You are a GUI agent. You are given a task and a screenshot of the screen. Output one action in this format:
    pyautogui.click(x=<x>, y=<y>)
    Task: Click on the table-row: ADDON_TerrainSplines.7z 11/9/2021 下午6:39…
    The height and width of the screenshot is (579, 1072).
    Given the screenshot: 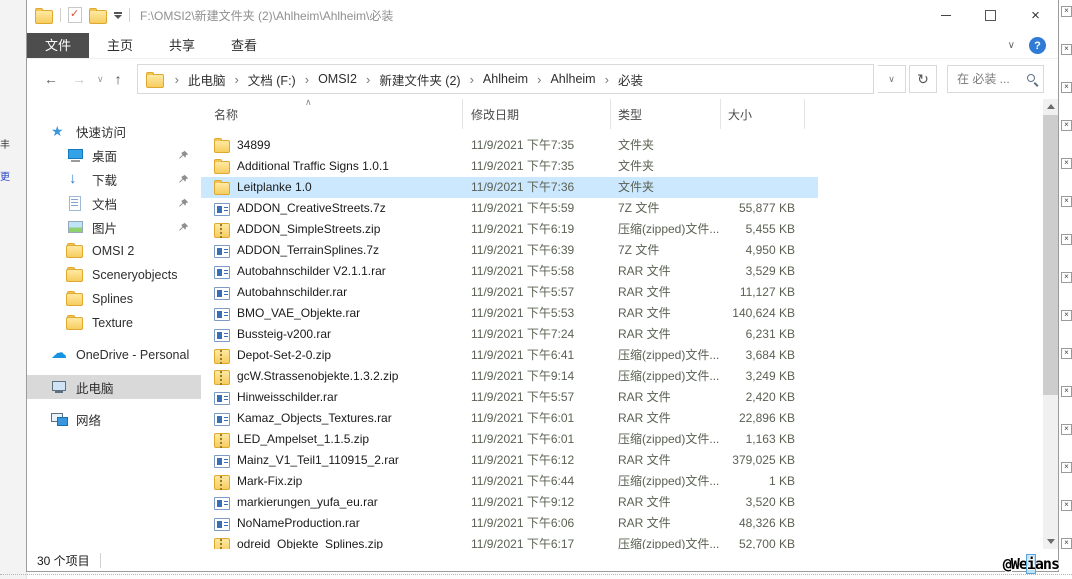 What is the action you would take?
    pyautogui.click(x=509, y=250)
    